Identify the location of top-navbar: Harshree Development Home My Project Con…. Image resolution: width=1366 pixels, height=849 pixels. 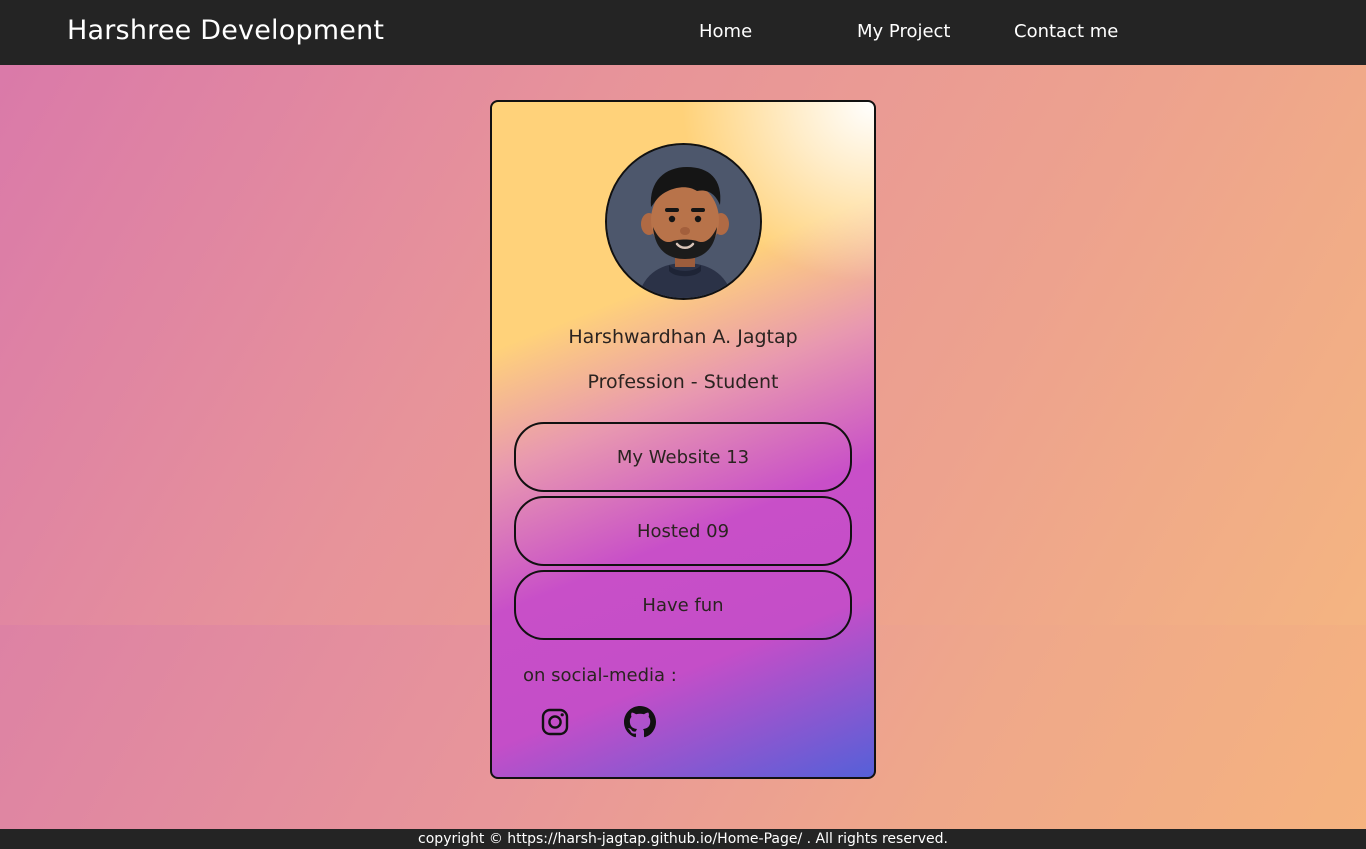
(683, 32).